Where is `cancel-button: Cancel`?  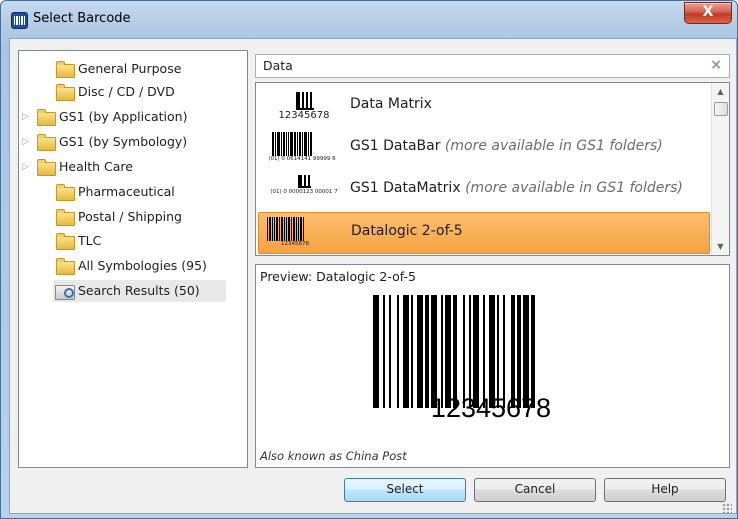 cancel-button: Cancel is located at coordinates (535, 490).